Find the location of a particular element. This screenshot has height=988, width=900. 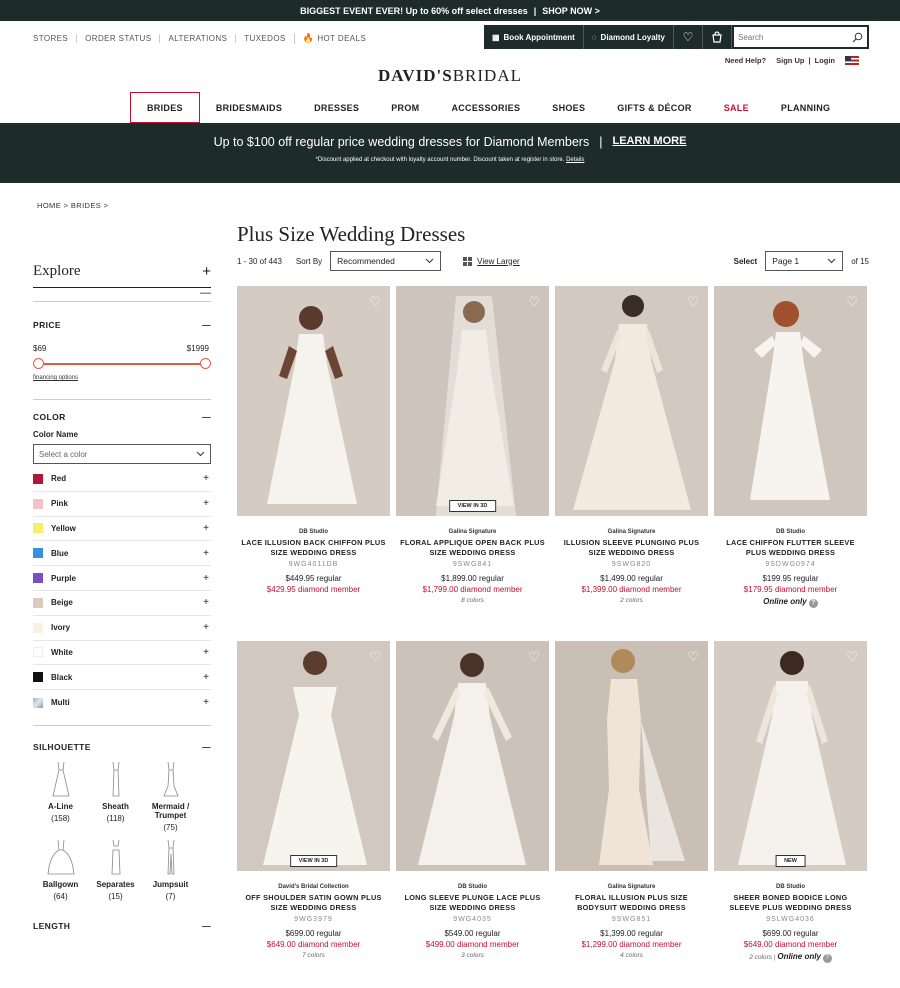

length-facet-header: LENGTH — is located at coordinates (122, 926).